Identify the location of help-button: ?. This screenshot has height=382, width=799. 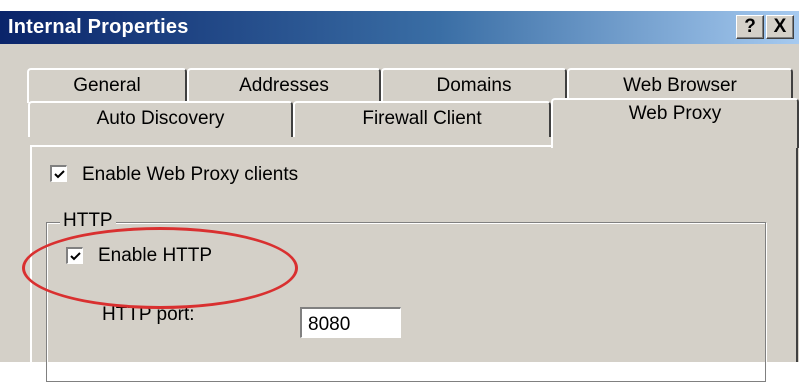
(750, 27).